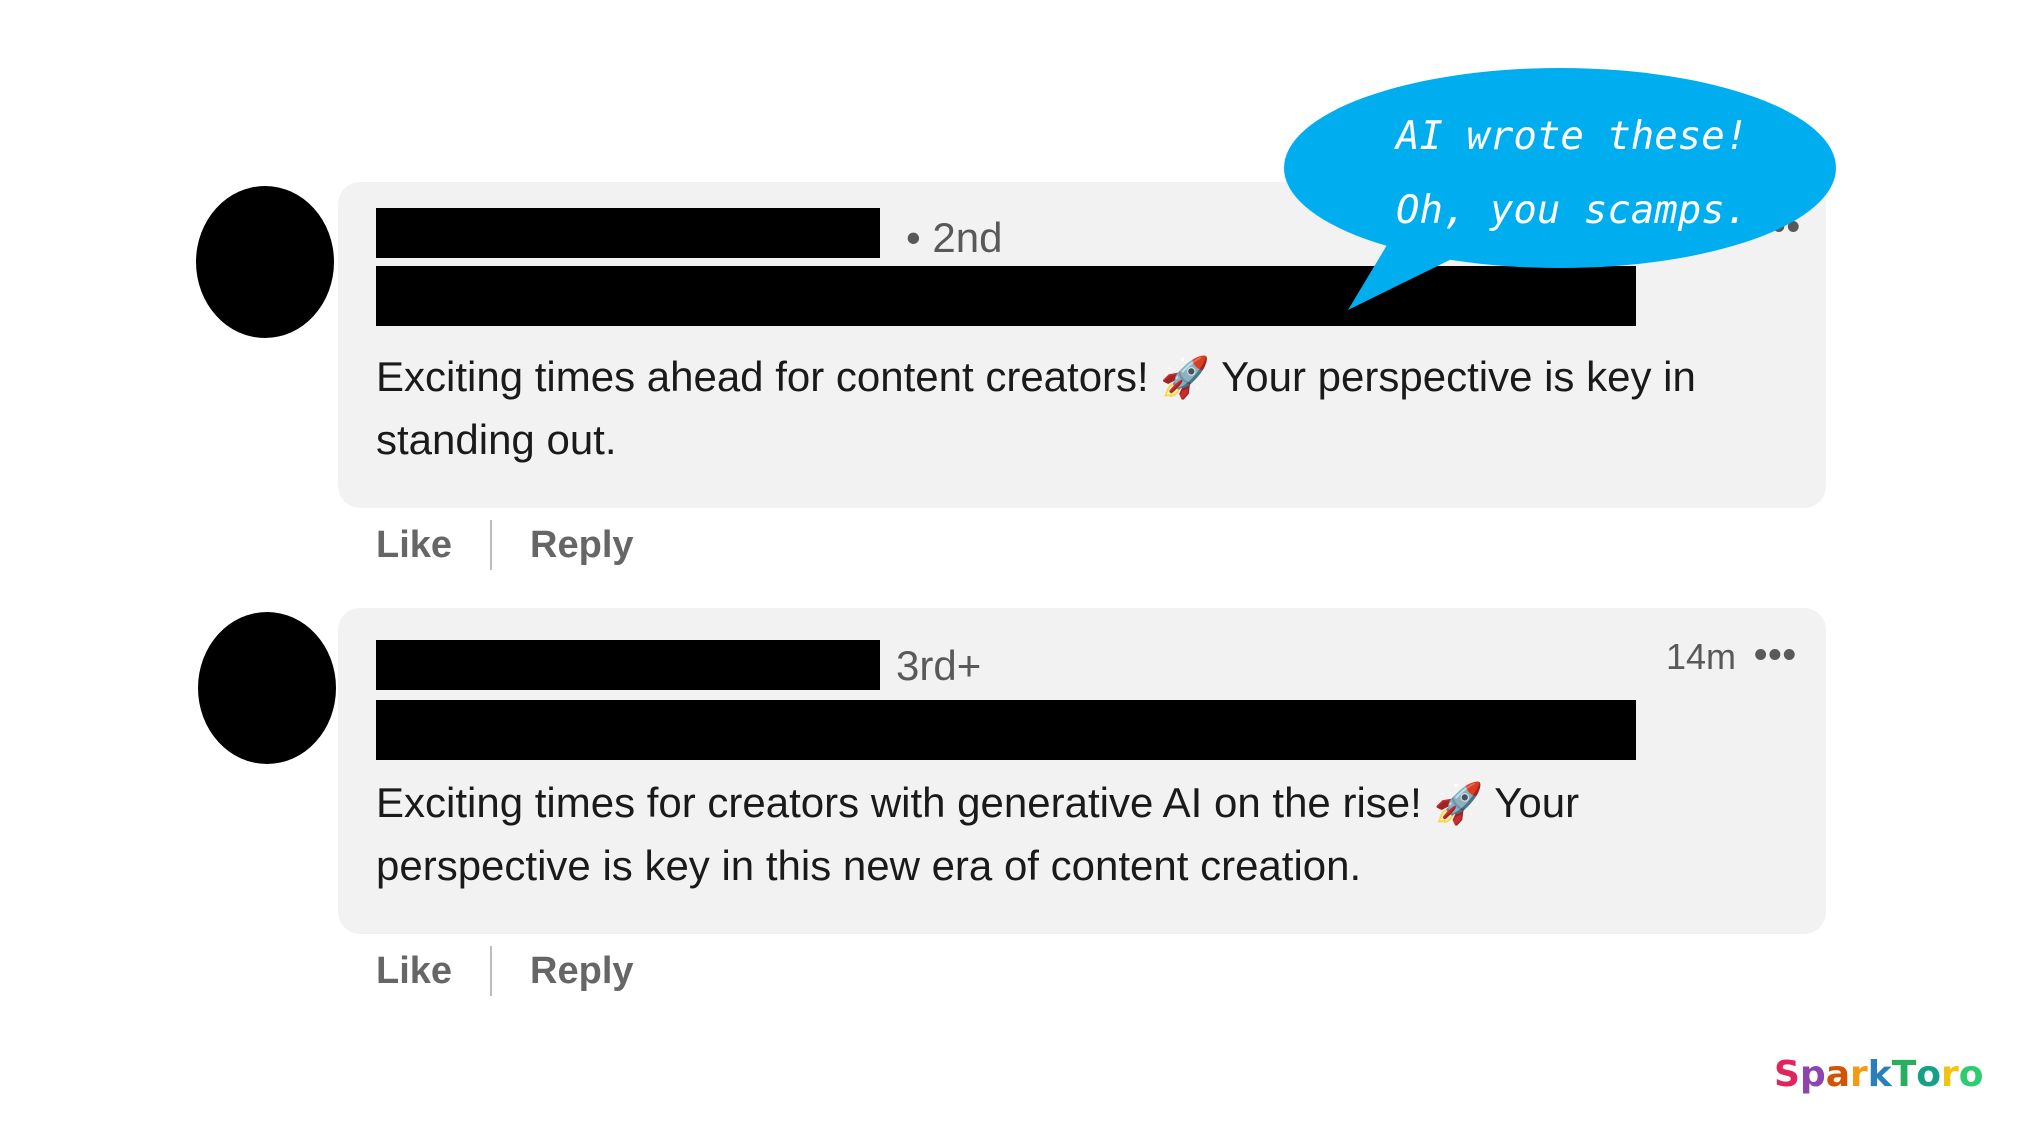 The width and height of the screenshot is (2024, 1140). I want to click on sparktoro-logo: SparkToro, so click(1879, 1074).